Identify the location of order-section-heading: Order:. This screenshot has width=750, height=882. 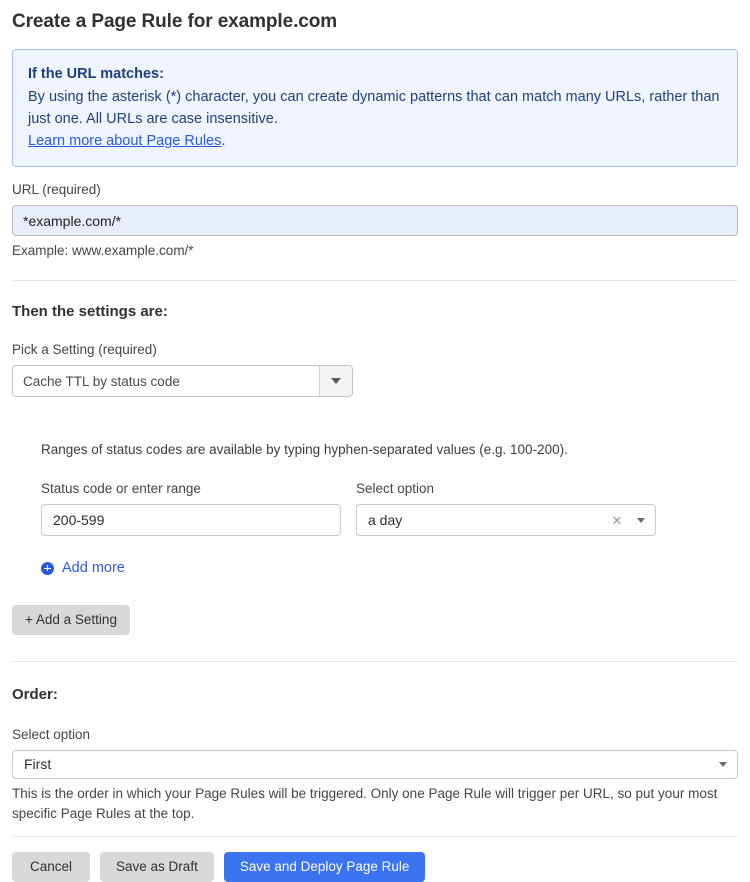
(35, 694).